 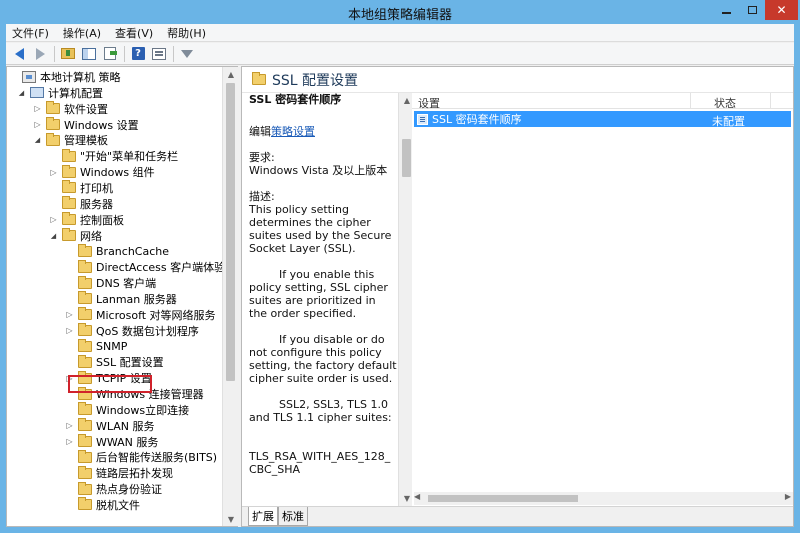 What do you see at coordinates (113, 156) in the screenshot?
I see `tree-item: "开始"菜单和任务栏` at bounding box center [113, 156].